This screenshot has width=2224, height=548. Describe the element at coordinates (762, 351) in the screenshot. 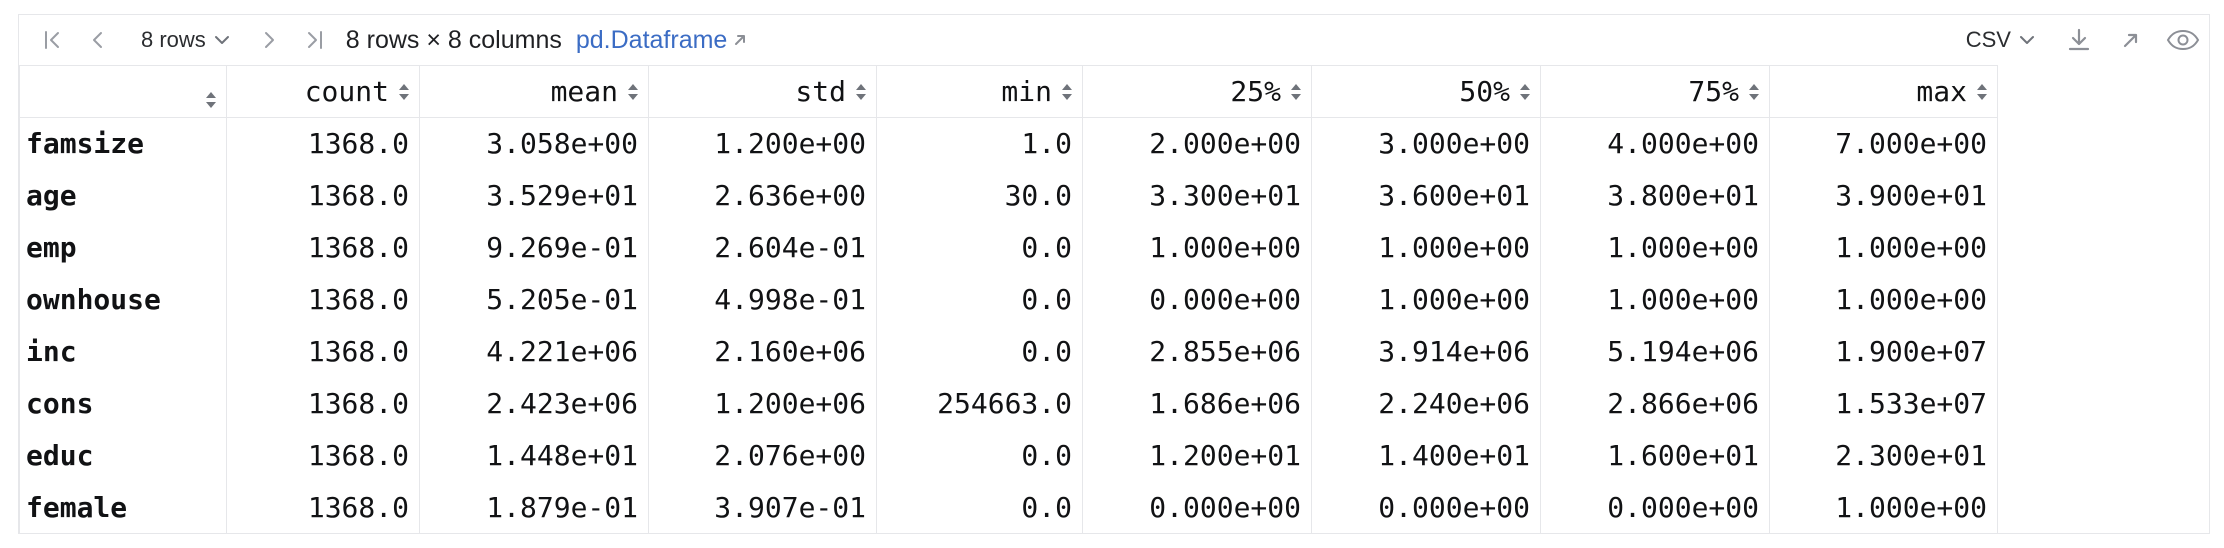

I see `table-cell: 2.160e+06` at that location.